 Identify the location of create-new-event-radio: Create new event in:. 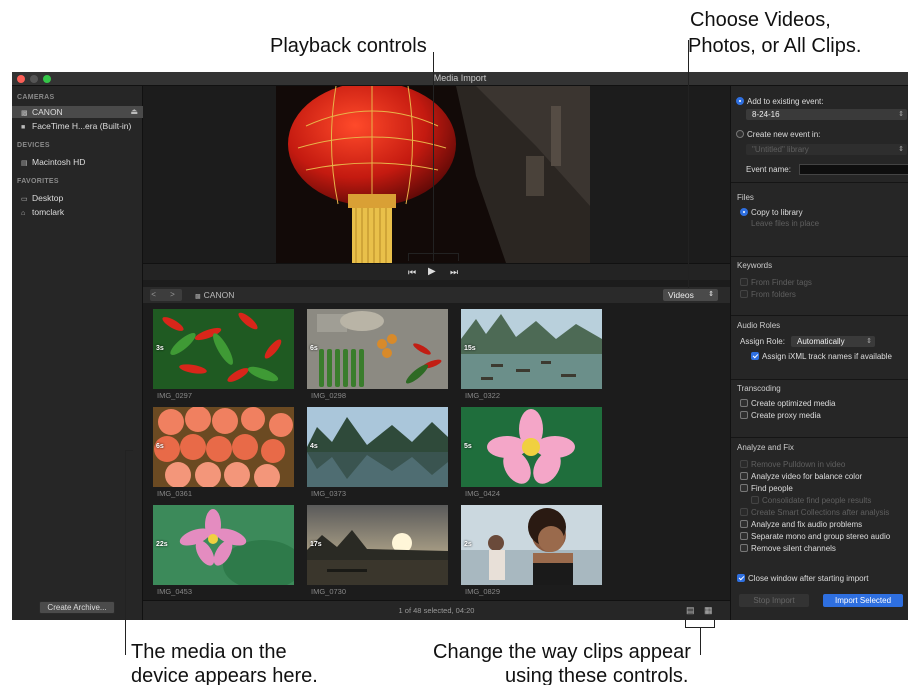
(822, 135).